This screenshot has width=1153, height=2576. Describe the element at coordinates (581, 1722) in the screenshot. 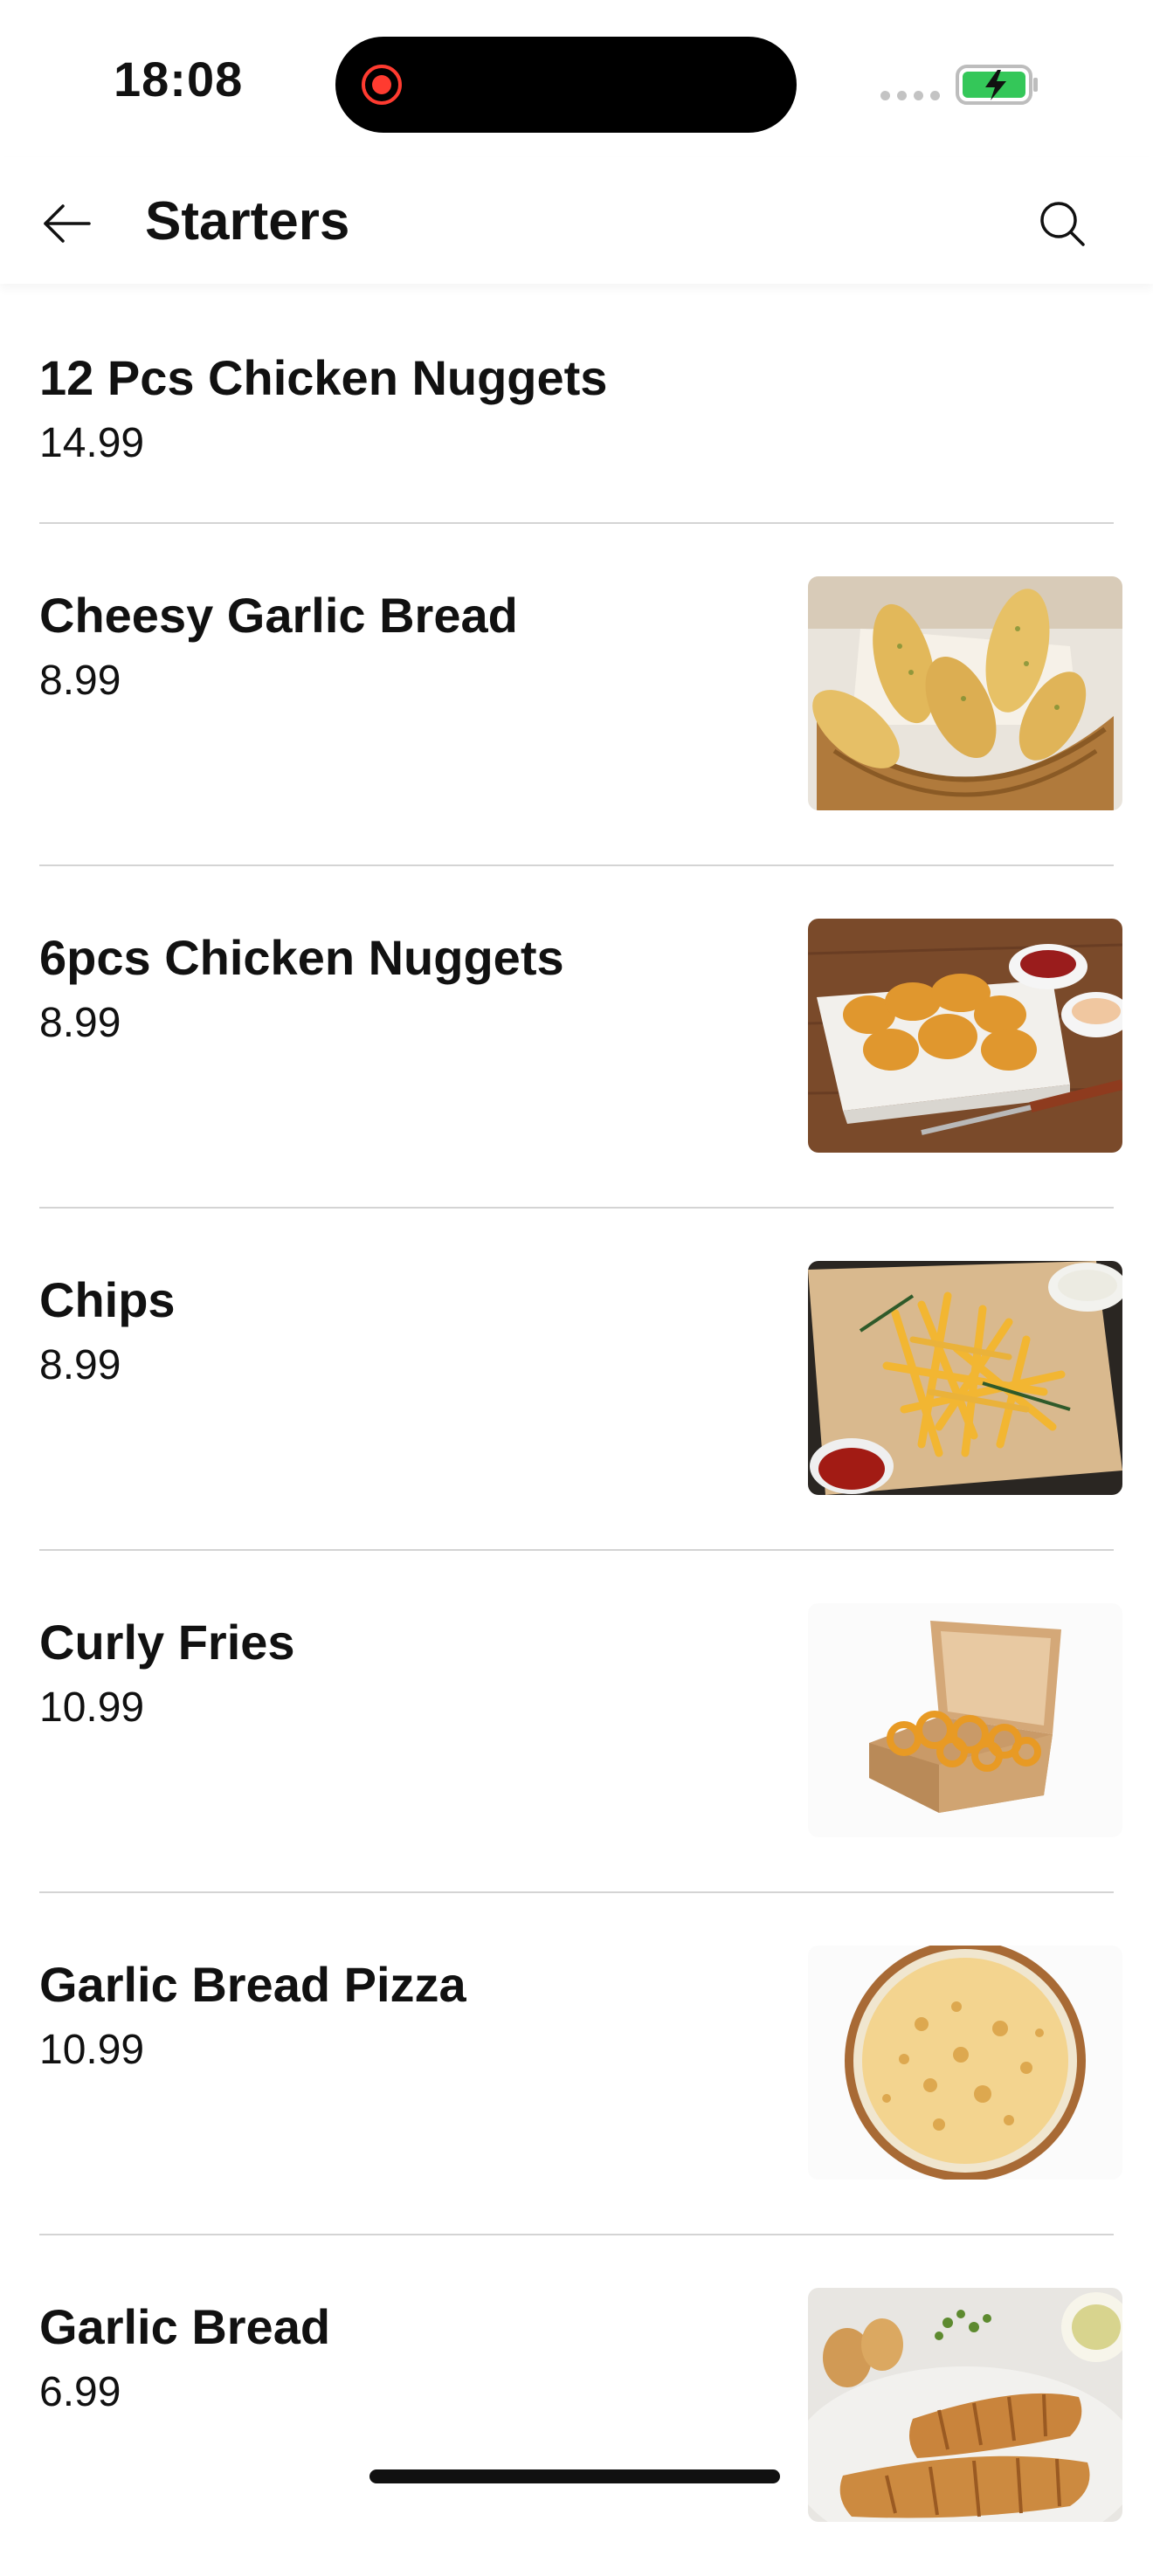

I see `menu-item: Curly Fries 10.99` at that location.